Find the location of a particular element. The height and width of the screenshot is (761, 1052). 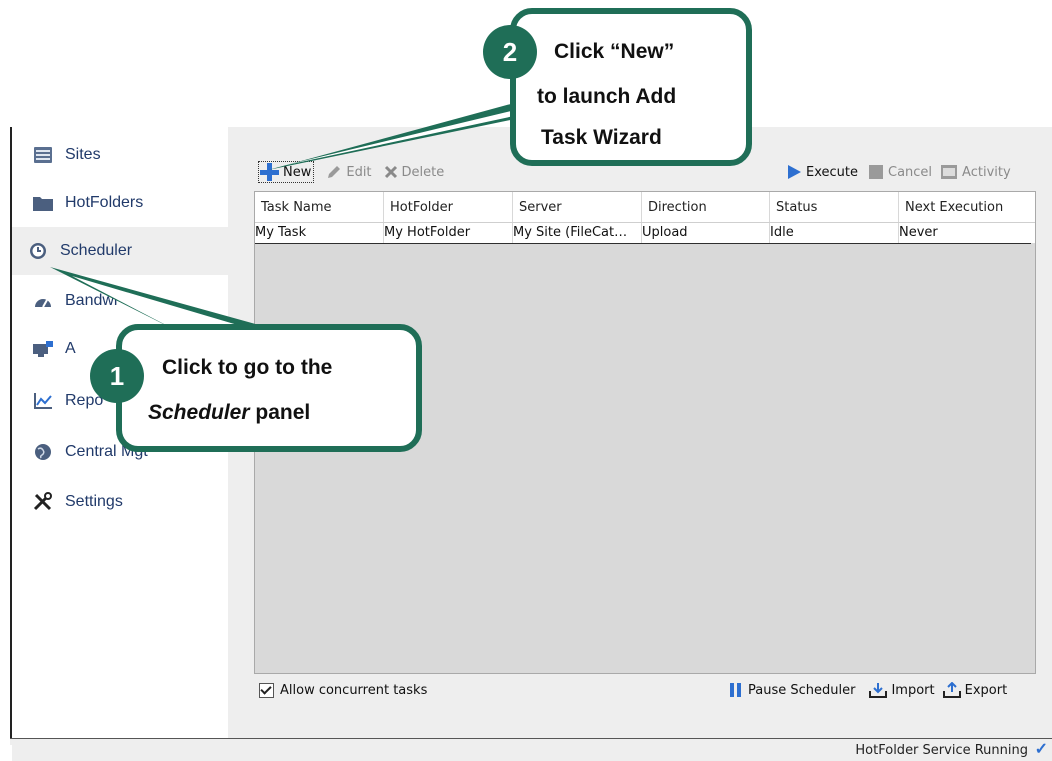

callout-1-line-2-italic: Scheduler is located at coordinates (199, 412).